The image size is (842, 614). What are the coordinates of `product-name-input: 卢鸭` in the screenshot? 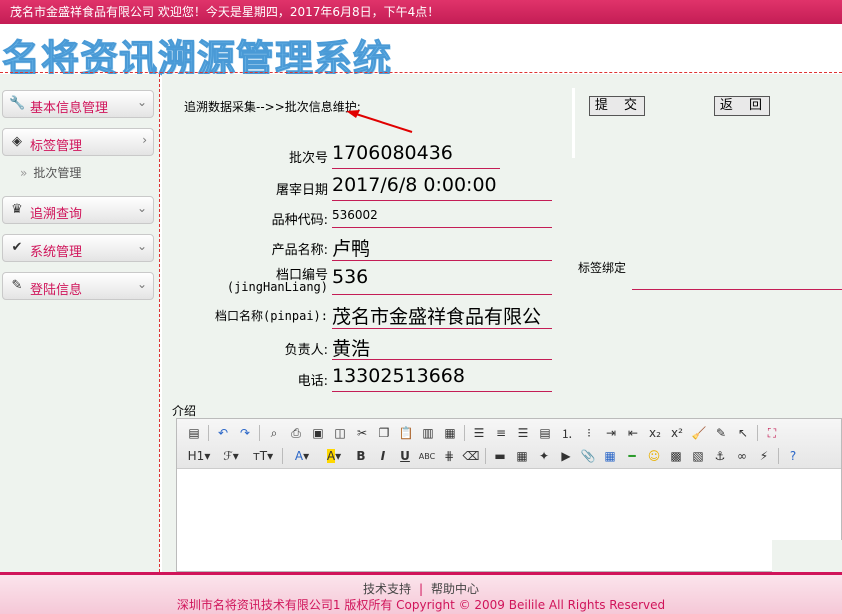 It's located at (442, 247).